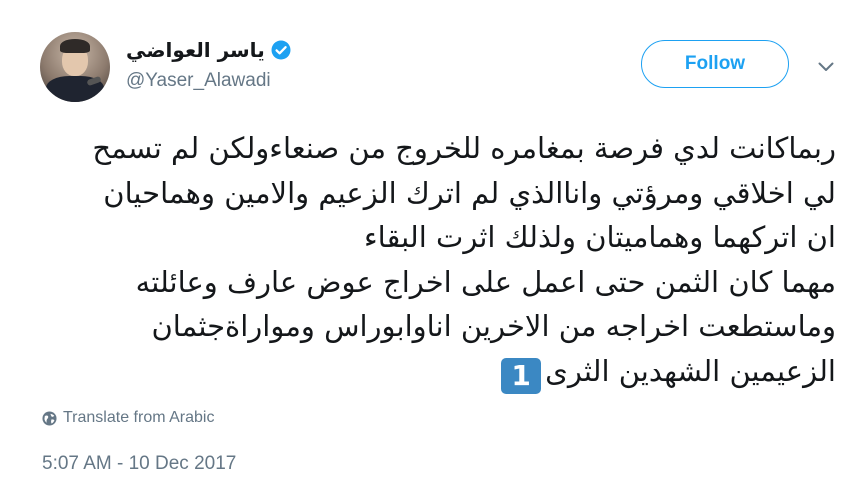 The height and width of the screenshot is (486, 864). I want to click on globe-icon, so click(49, 418).